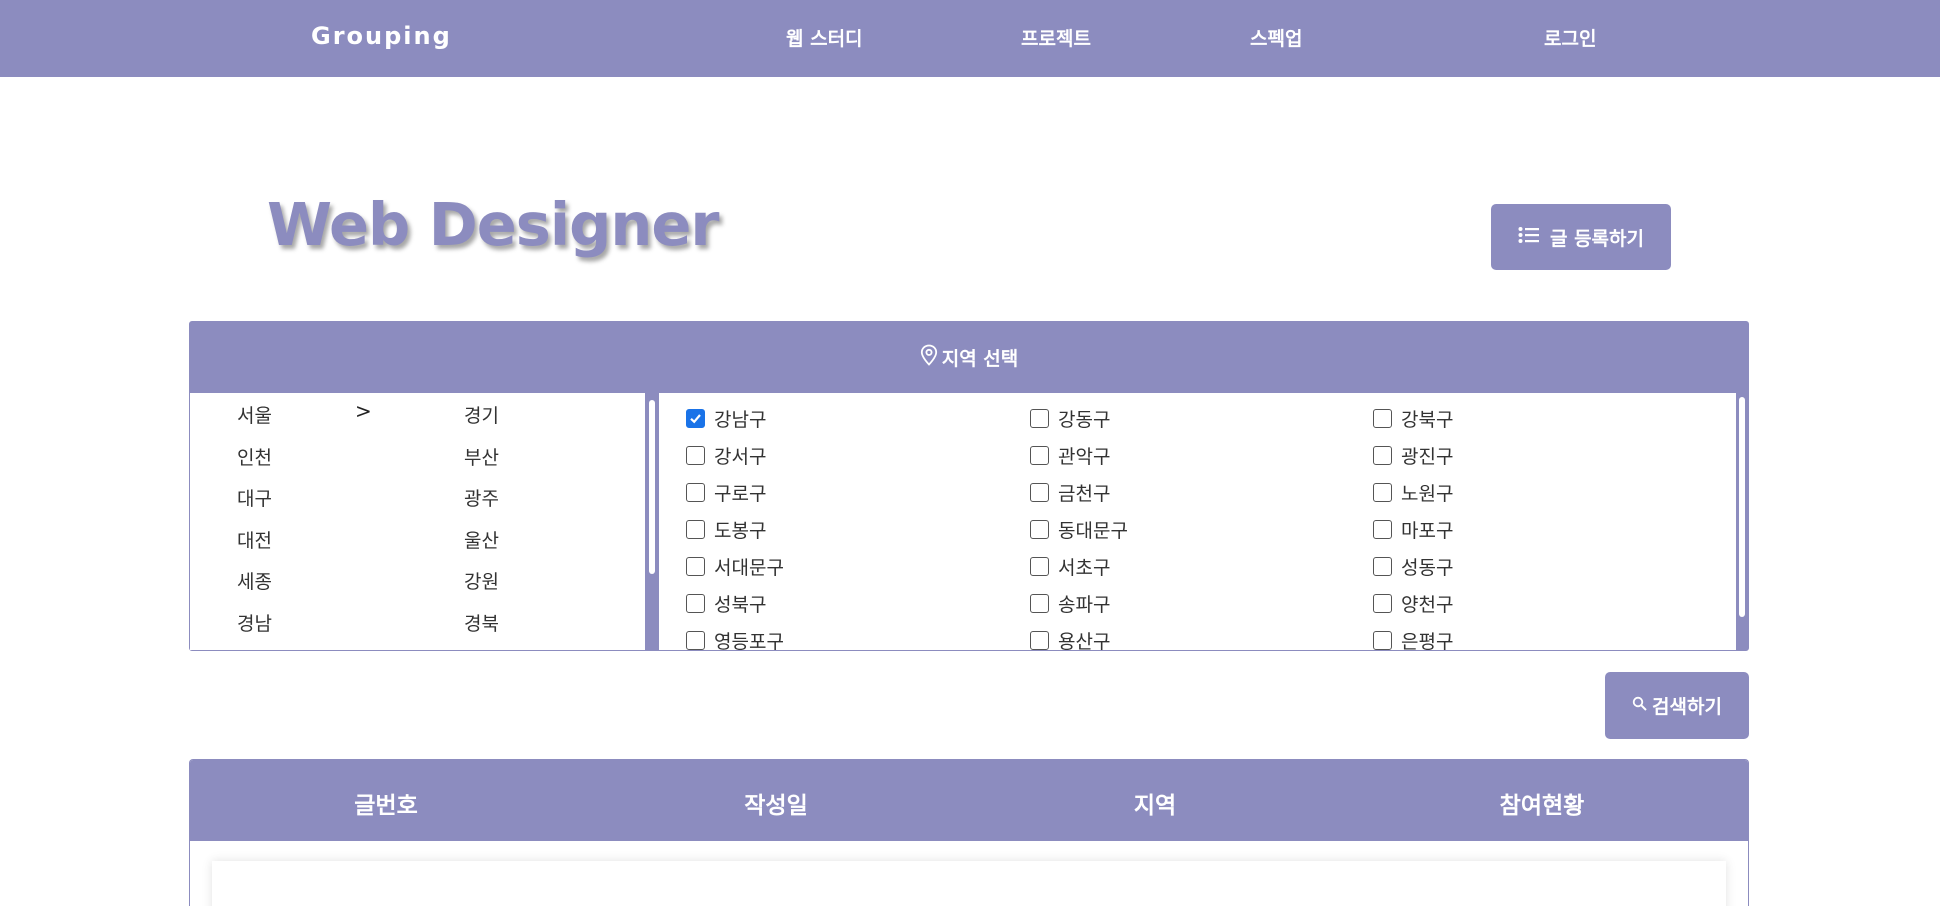 The image size is (1940, 906). What do you see at coordinates (1084, 494) in the screenshot?
I see `district-label: 금천구` at bounding box center [1084, 494].